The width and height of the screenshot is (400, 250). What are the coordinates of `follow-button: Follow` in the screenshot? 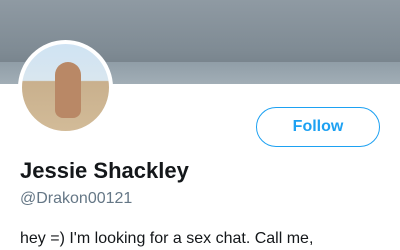 It's located at (318, 127).